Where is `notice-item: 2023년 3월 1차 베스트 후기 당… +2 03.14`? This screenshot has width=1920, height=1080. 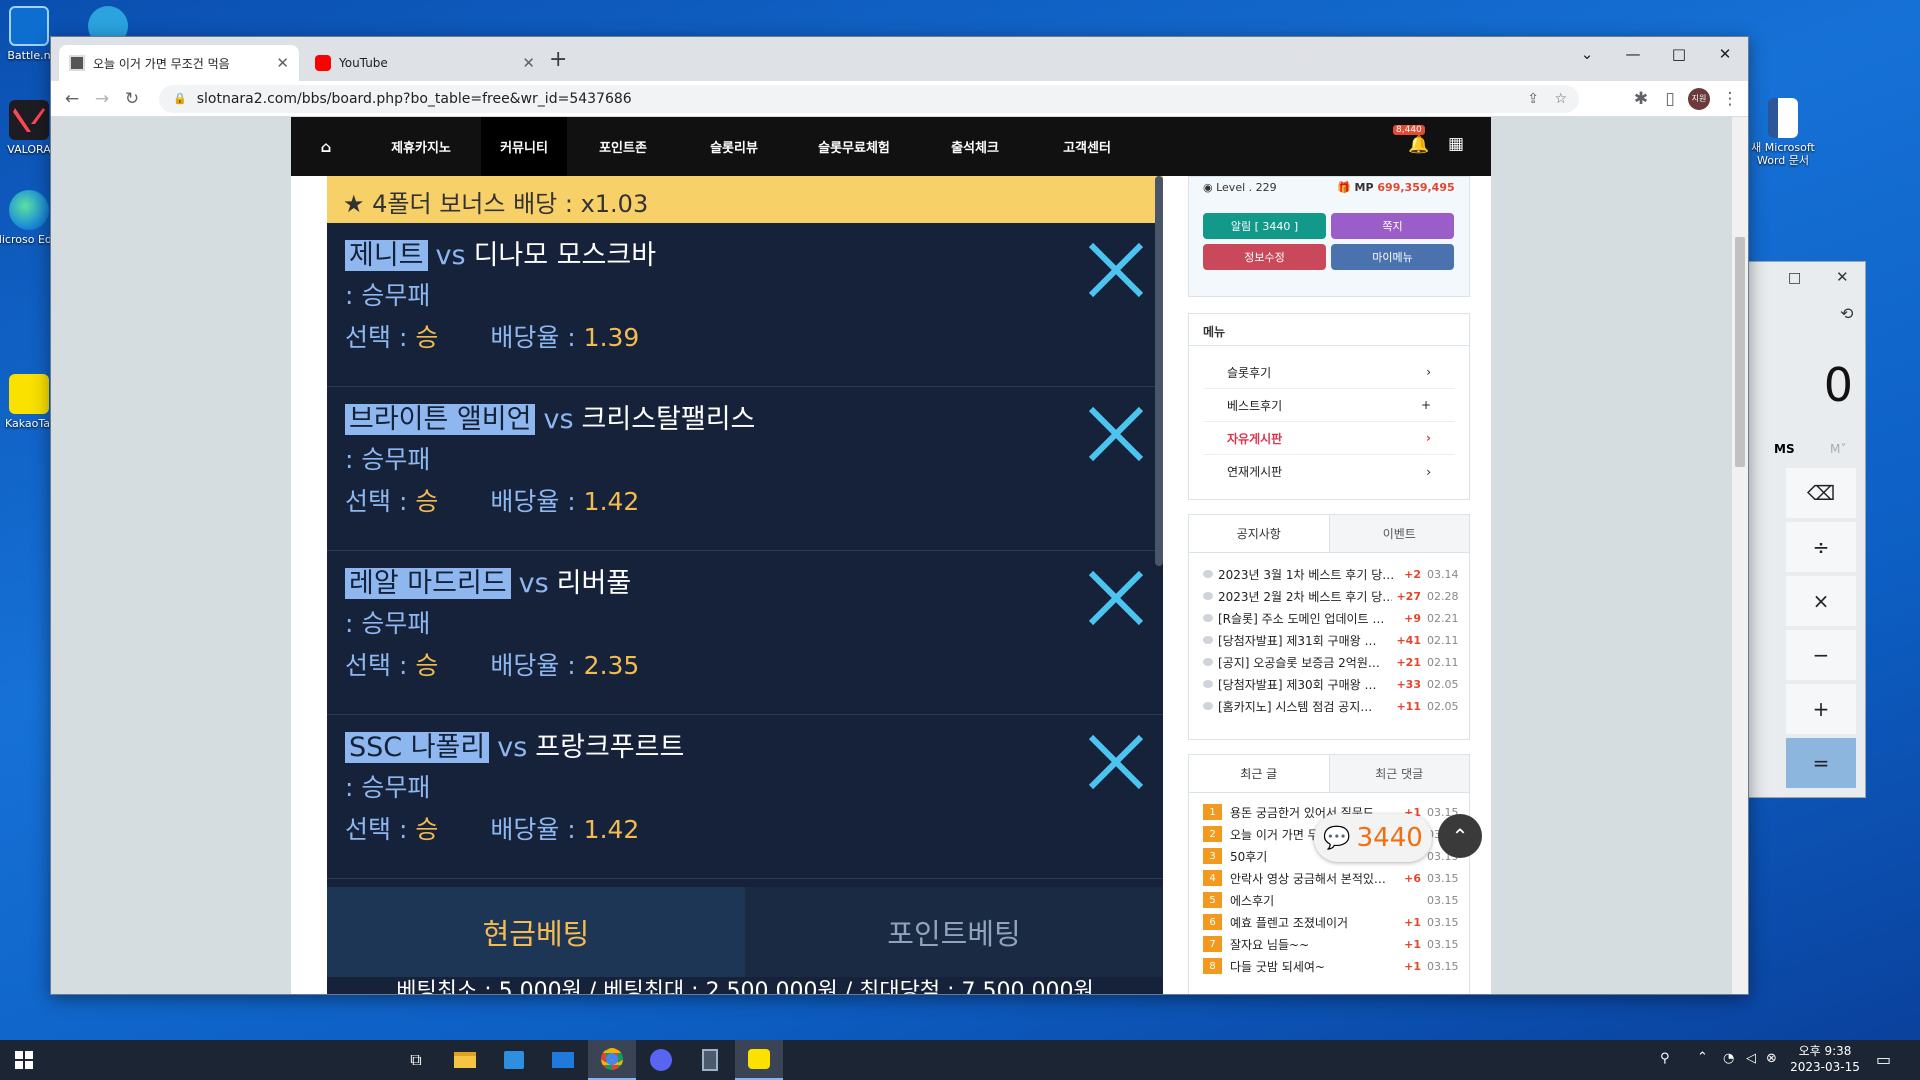 notice-item: 2023년 3월 1차 베스트 후기 당… +2 03.14 is located at coordinates (1329, 574).